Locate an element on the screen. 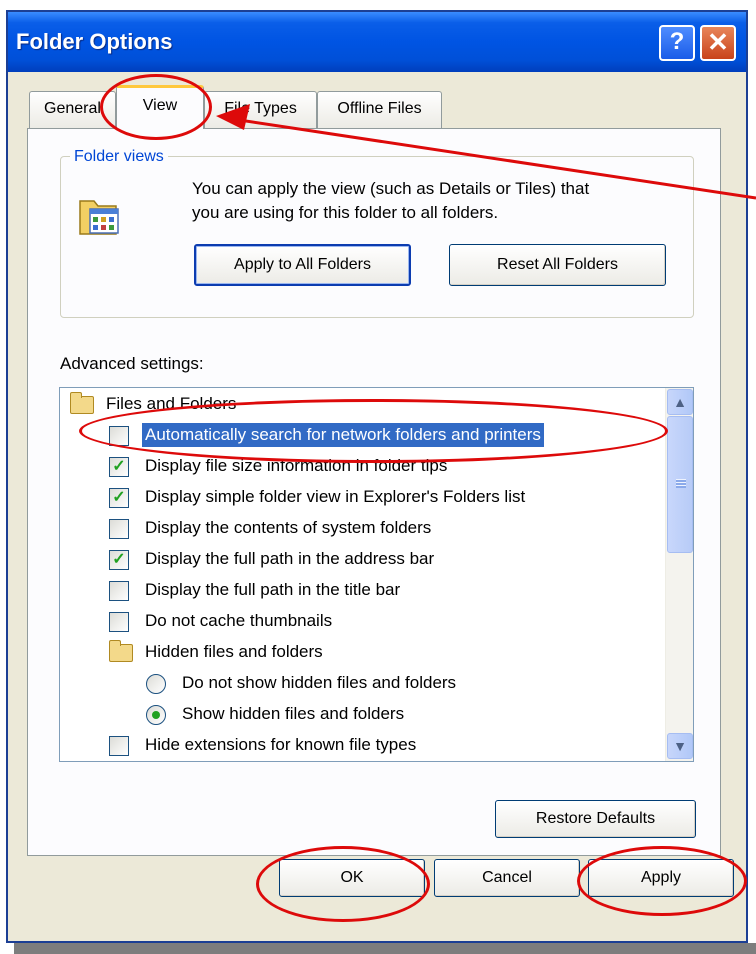 The width and height of the screenshot is (756, 954). list-item-do-not-show-hidden: Do not show hidden files and folders is located at coordinates (362, 684).